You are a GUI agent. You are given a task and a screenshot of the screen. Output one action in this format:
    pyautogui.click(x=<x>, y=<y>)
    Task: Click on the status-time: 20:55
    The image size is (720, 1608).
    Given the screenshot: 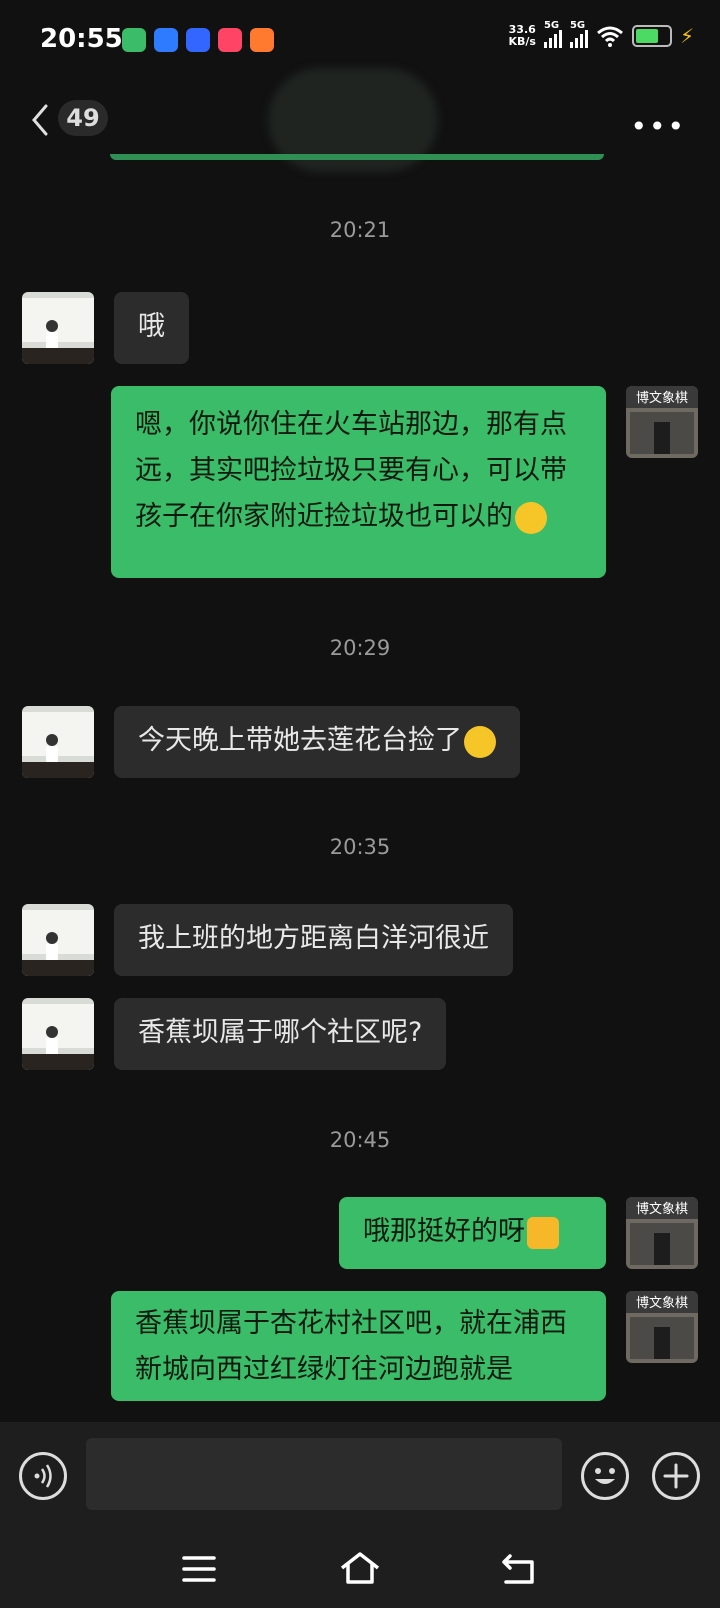 What is the action you would take?
    pyautogui.click(x=81, y=39)
    